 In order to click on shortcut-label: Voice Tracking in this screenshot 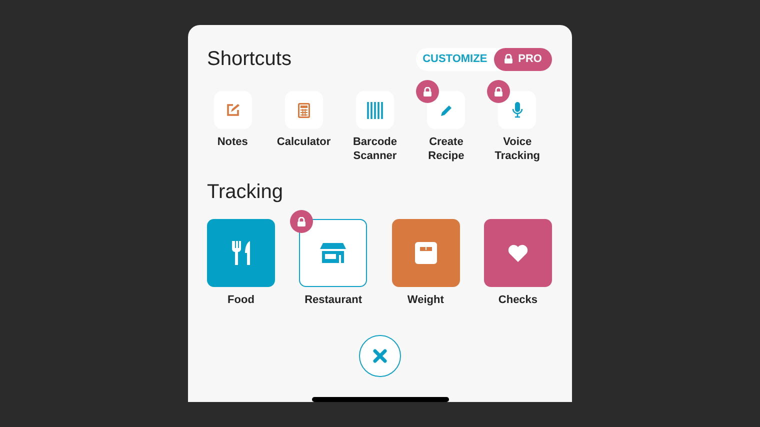, I will do `click(518, 149)`.